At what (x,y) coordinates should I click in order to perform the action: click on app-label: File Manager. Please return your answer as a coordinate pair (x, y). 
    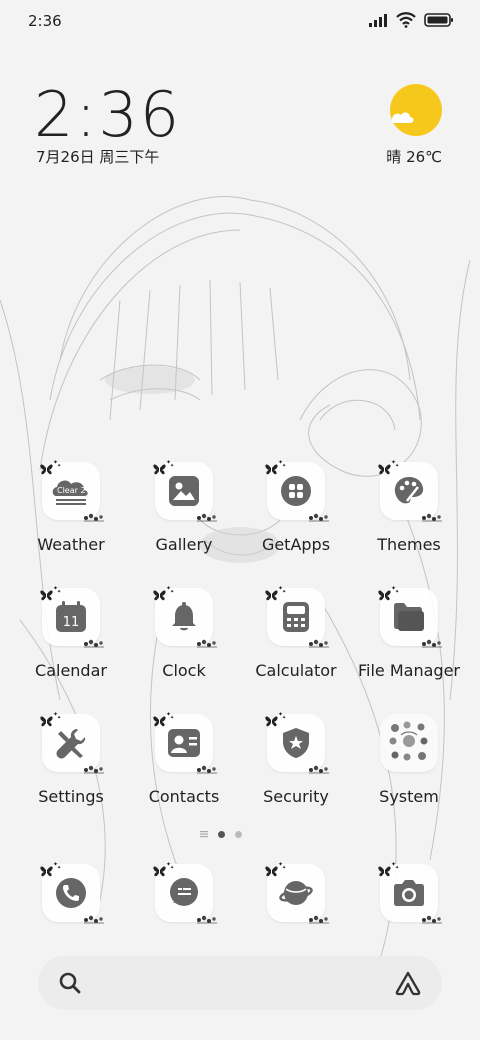
    Looking at the image, I should click on (409, 670).